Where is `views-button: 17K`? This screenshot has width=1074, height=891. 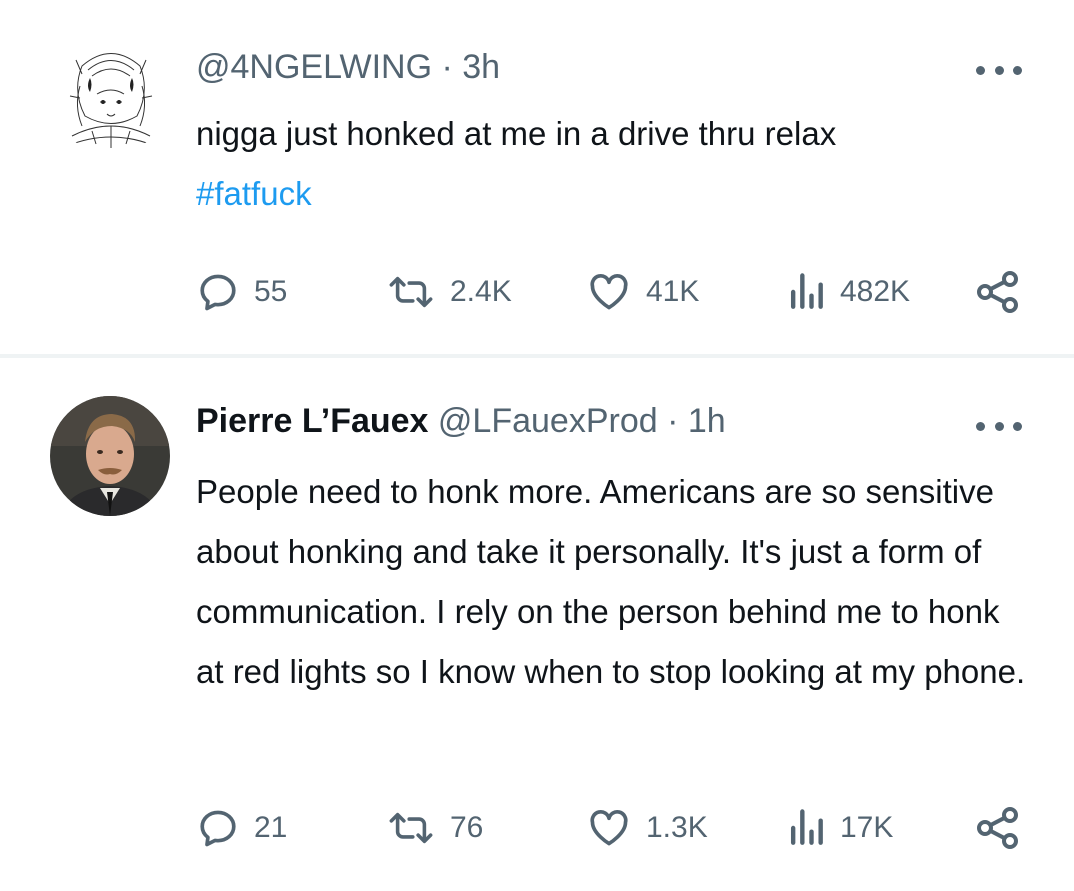
views-button: 17K is located at coordinates (839, 828).